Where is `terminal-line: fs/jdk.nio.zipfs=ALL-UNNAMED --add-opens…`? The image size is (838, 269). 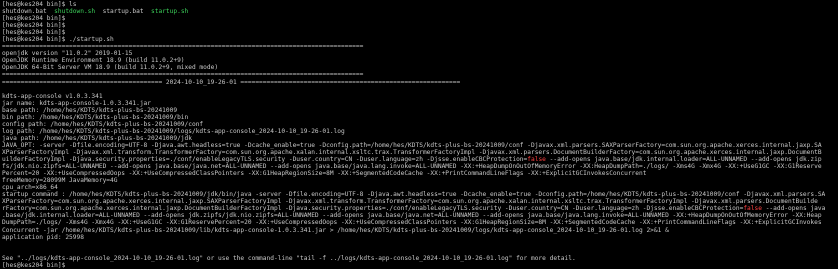
terminal-line: fs/jdk.nio.zipfs=ALL-UNNAMED --add-opens… is located at coordinates (420, 166).